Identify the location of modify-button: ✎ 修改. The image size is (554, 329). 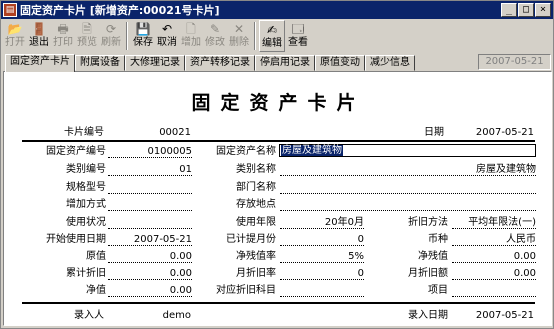
(215, 36).